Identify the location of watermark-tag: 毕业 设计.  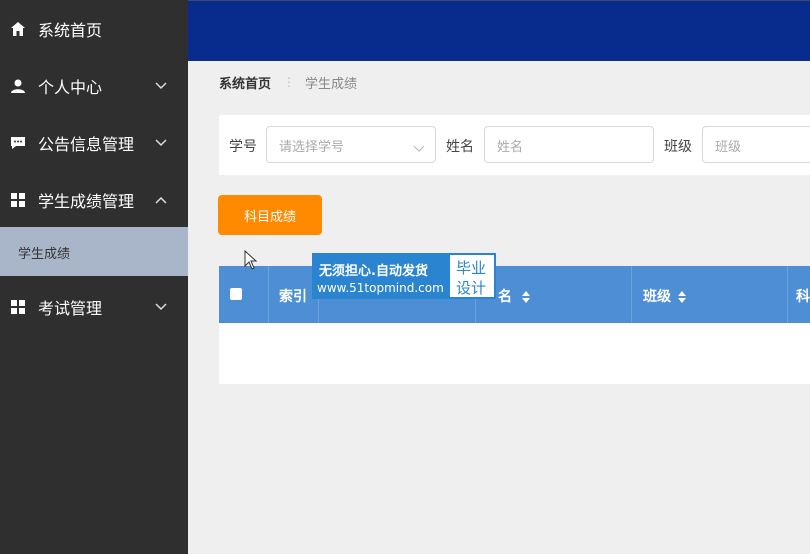
(472, 276).